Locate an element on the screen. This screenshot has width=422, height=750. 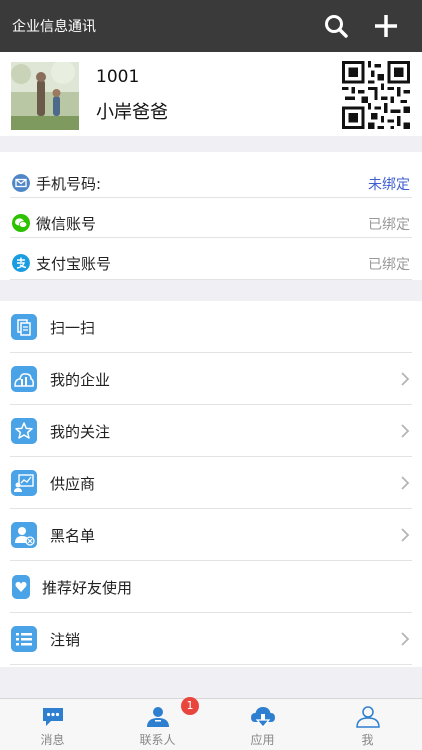
menu-label: 我的关注 is located at coordinates (80, 432).